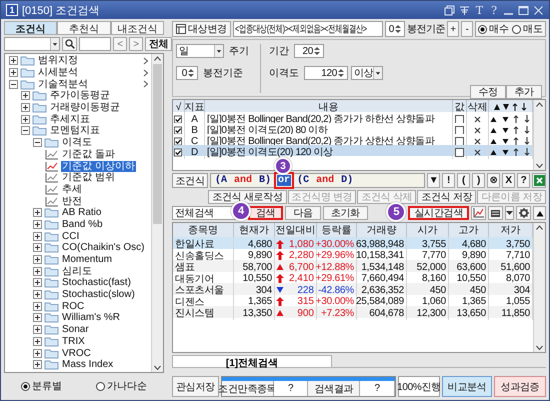 The height and width of the screenshot is (401, 550). Describe the element at coordinates (95, 44) in the screenshot. I see `input-field` at that location.